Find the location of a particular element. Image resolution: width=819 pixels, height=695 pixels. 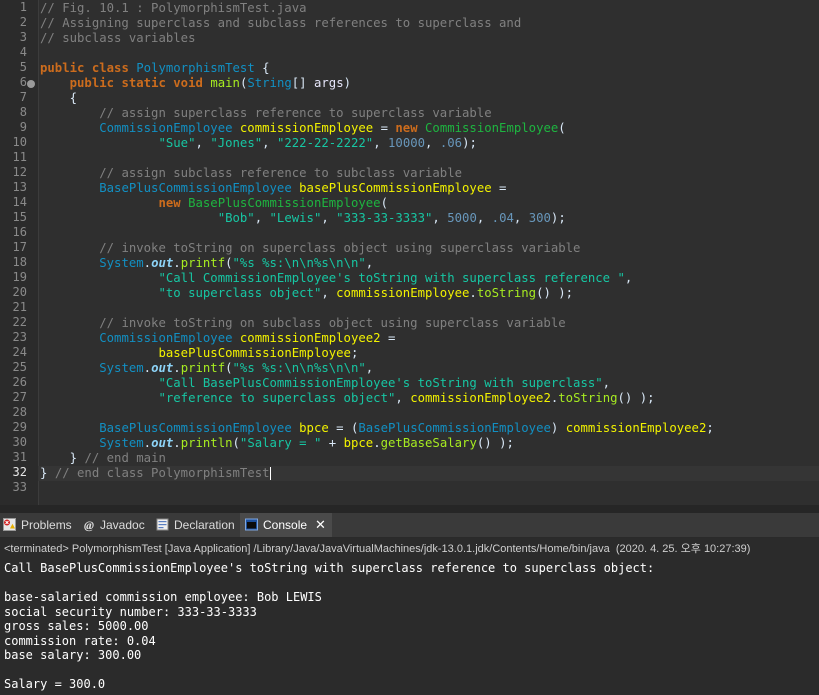

line-number: 3 is located at coordinates (23, 37).